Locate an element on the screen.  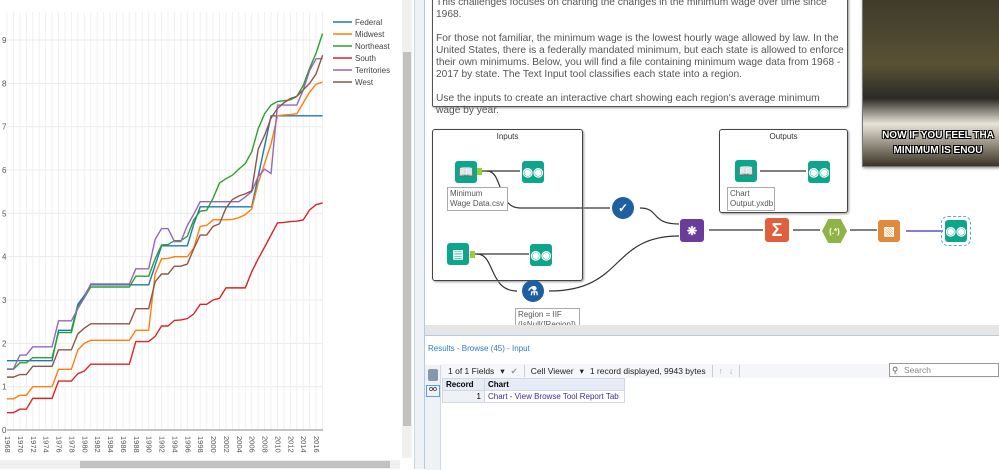
y-tick-label: 7 is located at coordinates (4, 127).